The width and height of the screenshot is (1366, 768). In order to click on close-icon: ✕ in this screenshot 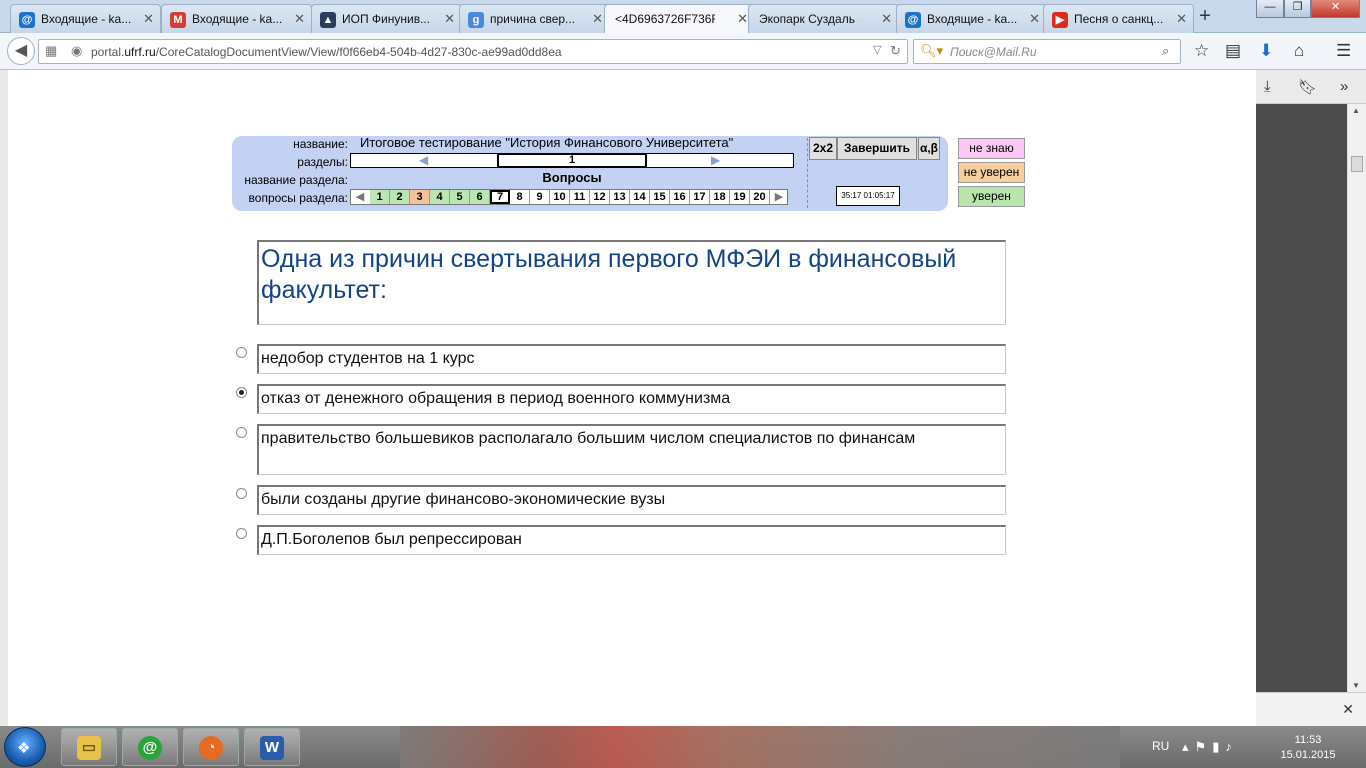, I will do `click(1348, 709)`.